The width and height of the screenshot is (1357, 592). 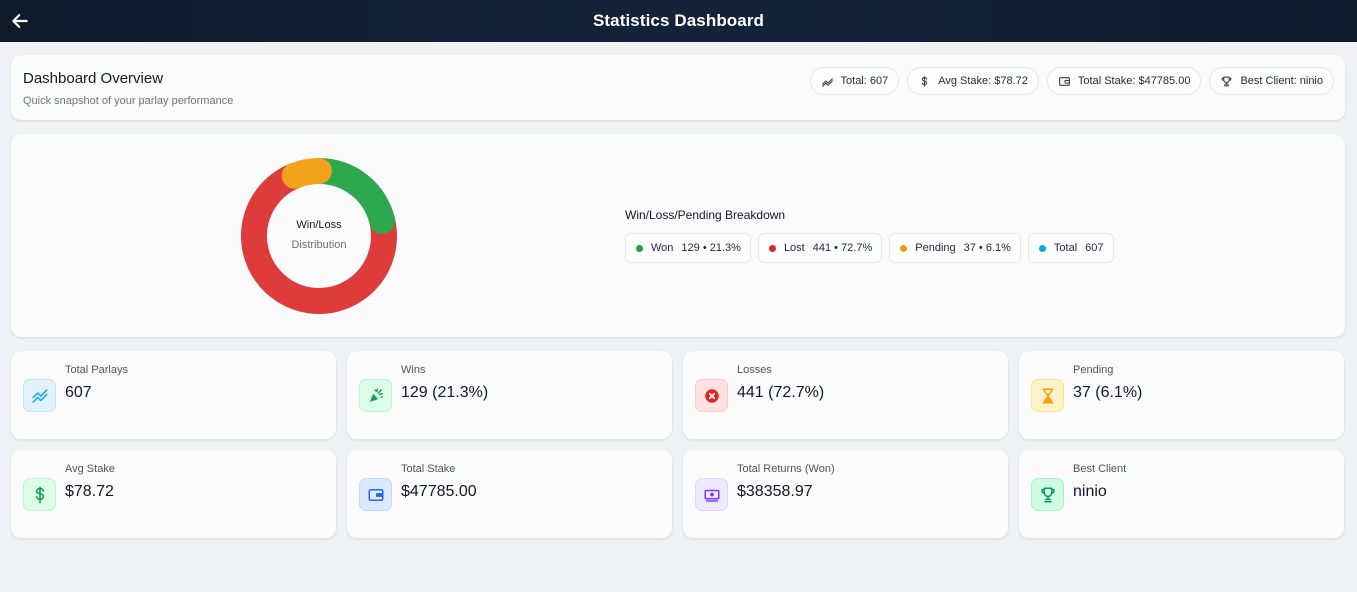 I want to click on chip-label: Best Client: ninio, so click(x=1281, y=81).